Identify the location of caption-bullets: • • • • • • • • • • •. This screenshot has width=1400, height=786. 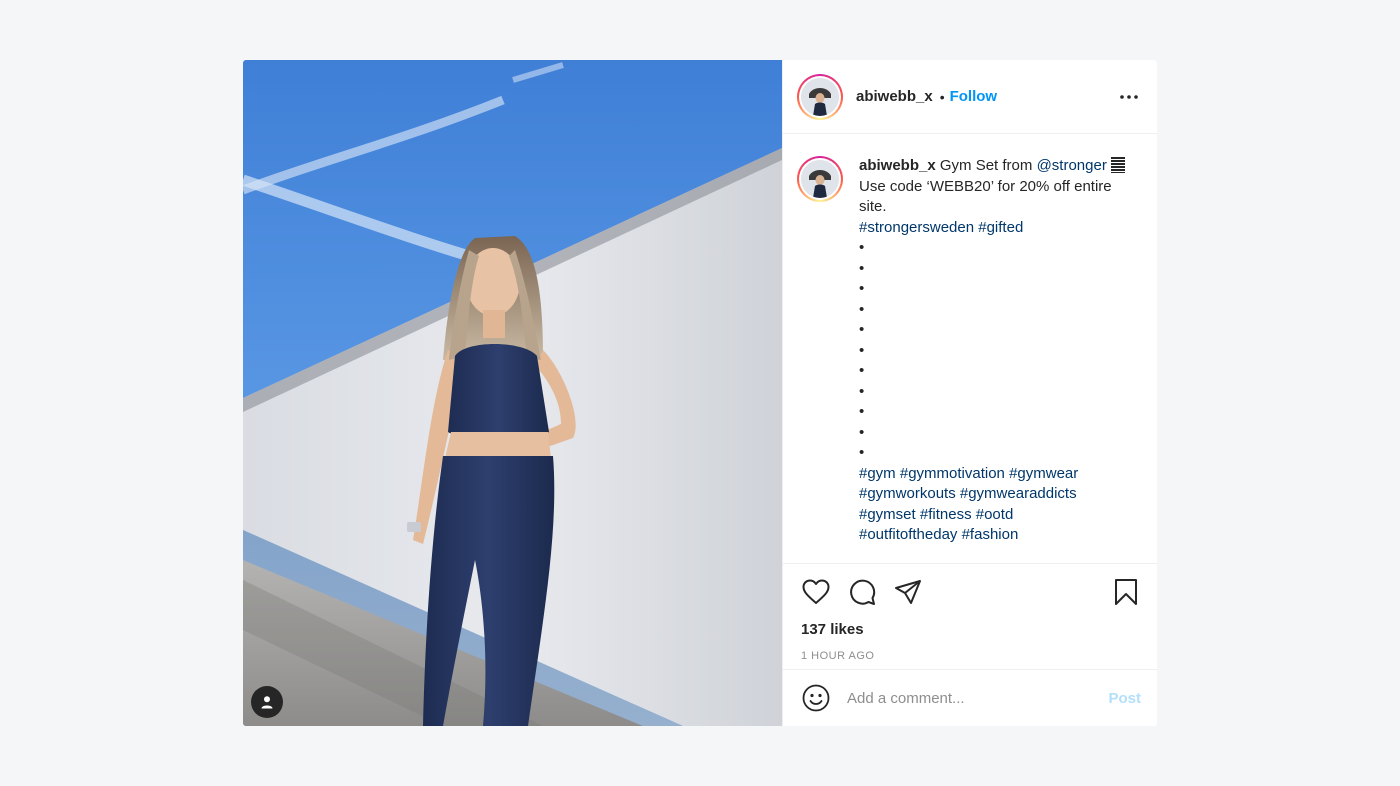
(999, 351).